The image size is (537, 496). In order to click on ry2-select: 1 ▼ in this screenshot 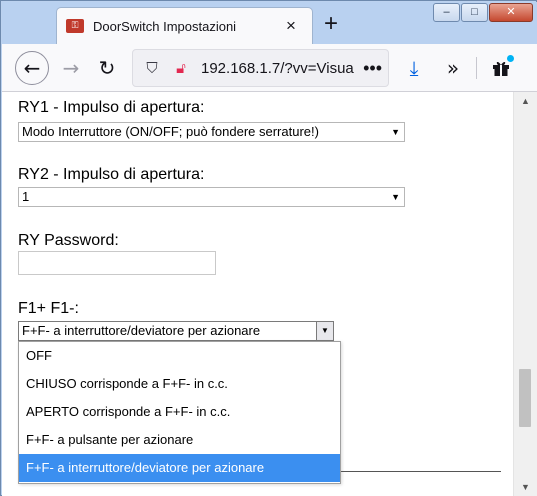, I will do `click(211, 197)`.